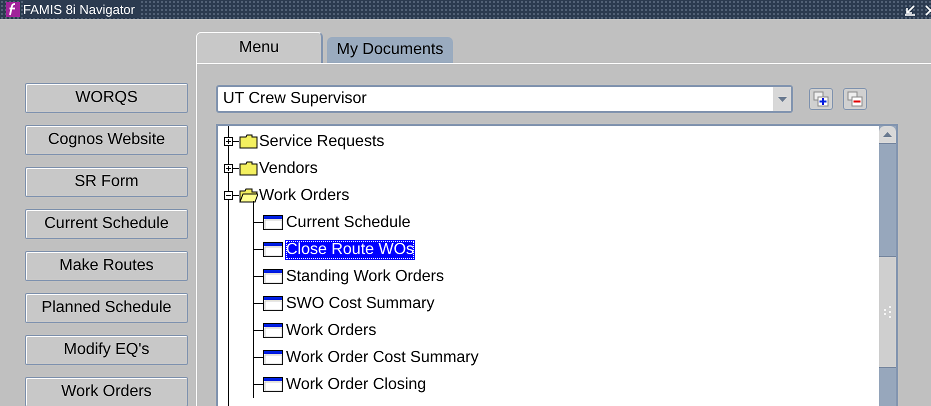 The height and width of the screenshot is (406, 931). Describe the element at coordinates (259, 47) in the screenshot. I see `tab: Menu` at that location.